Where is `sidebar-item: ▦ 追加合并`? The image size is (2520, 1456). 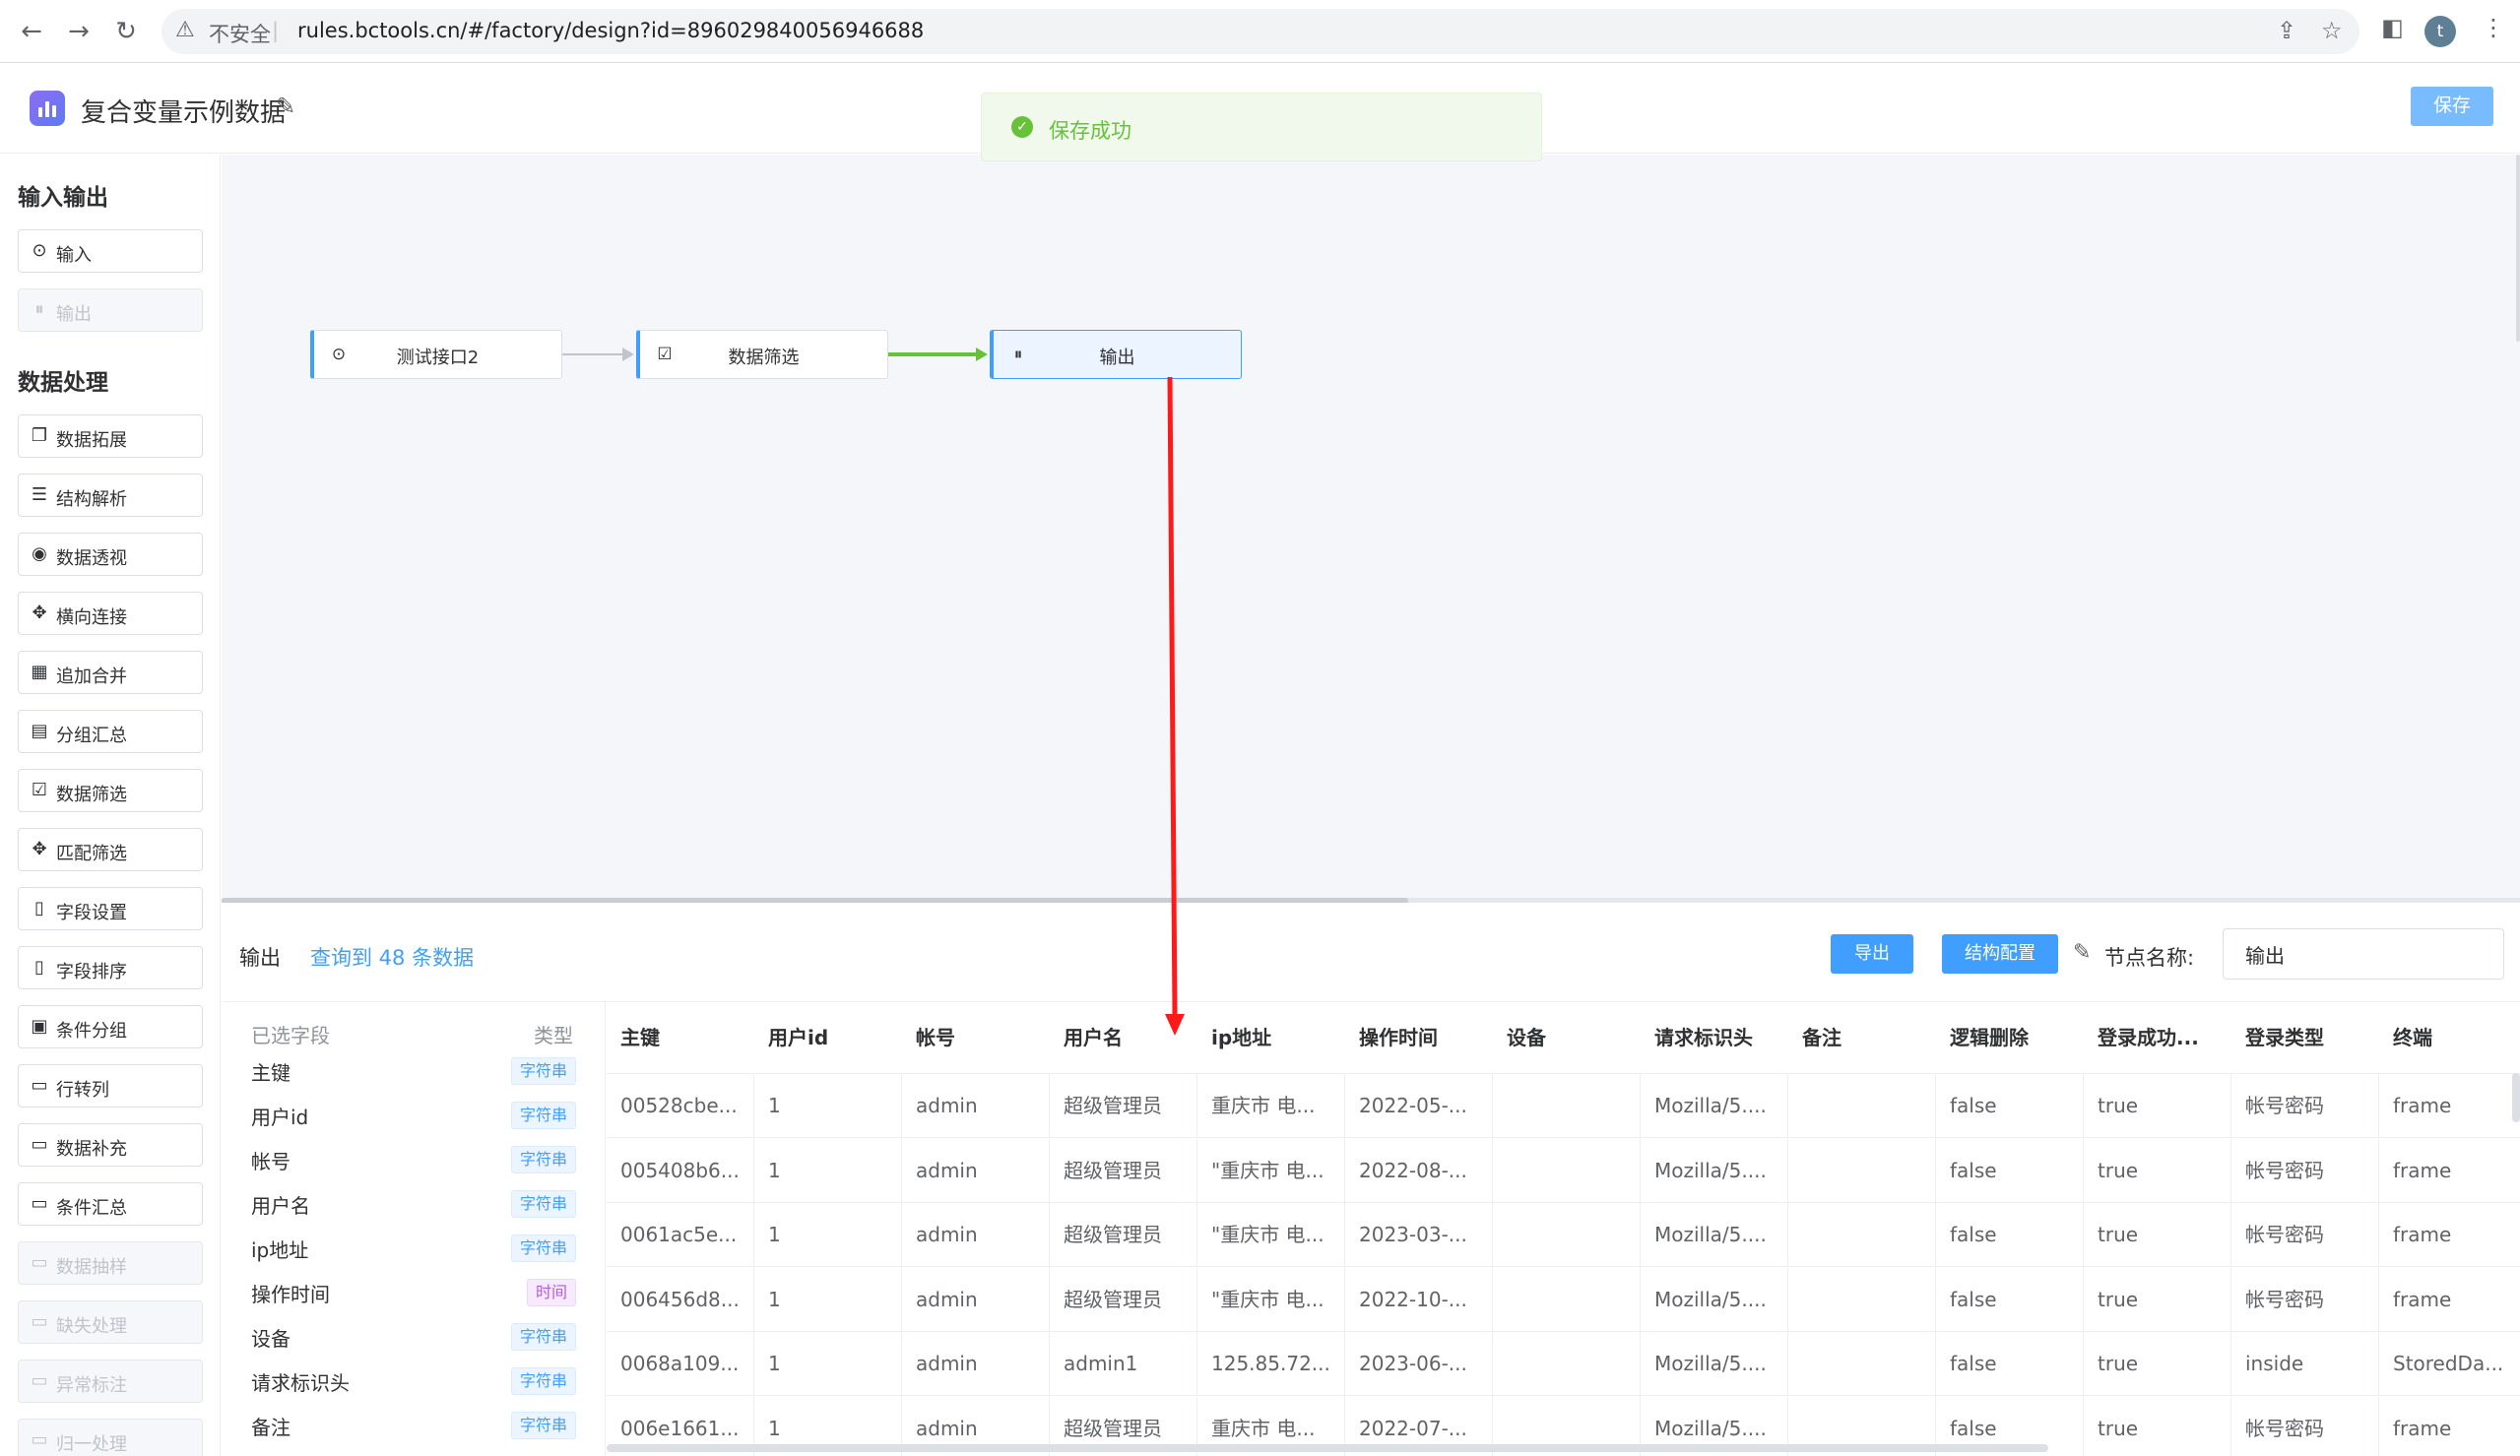
sidebar-item: ▦ 追加合并 is located at coordinates (110, 672).